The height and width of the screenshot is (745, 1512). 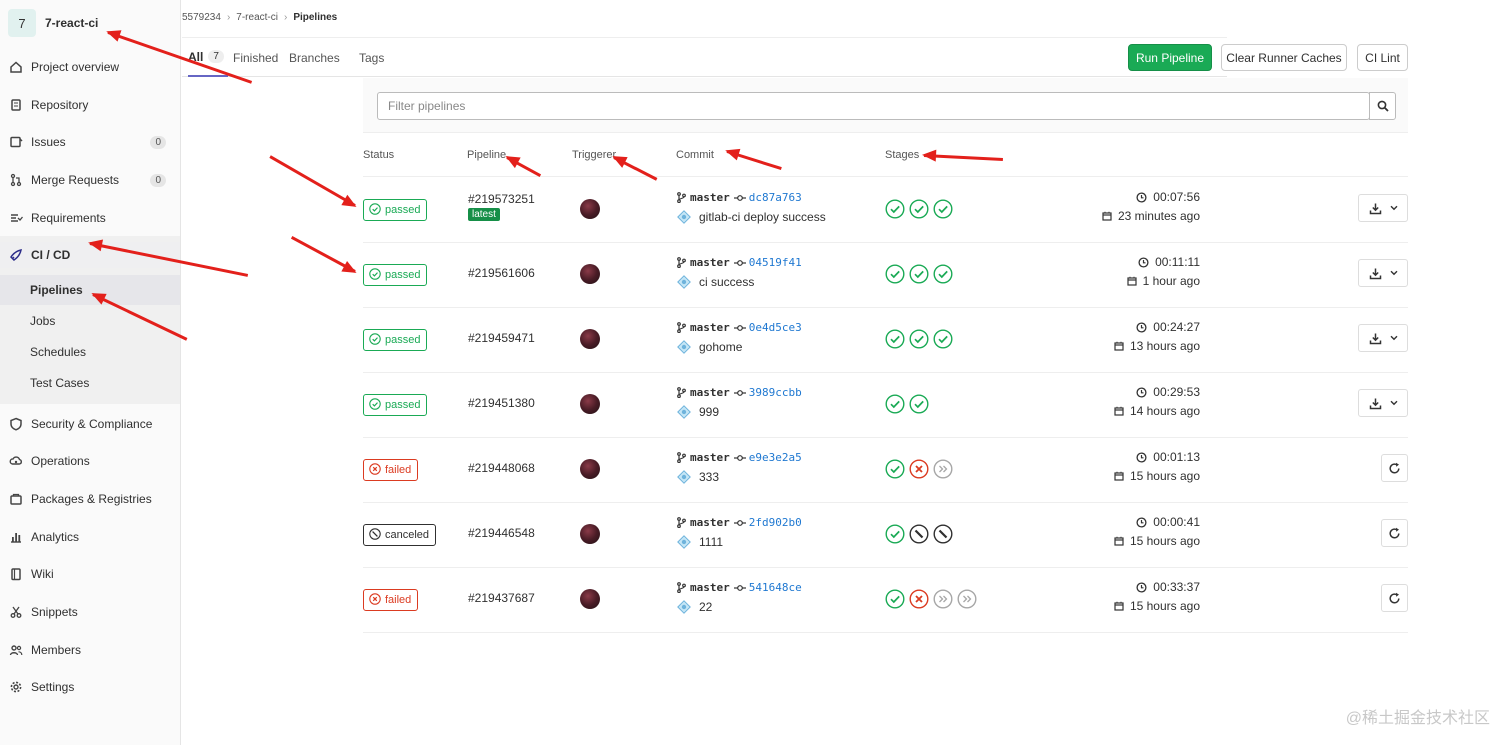 I want to click on sidebar-subitem-schedules: Schedules, so click(x=90, y=352).